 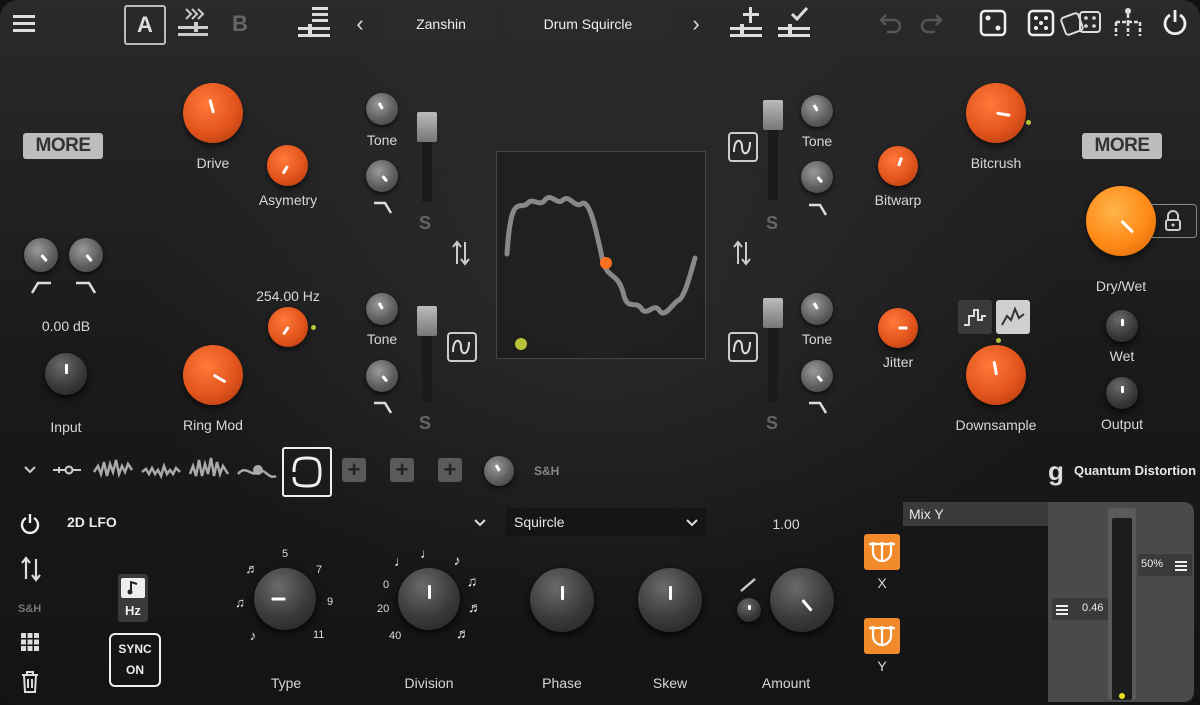 What do you see at coordinates (66, 374) in the screenshot?
I see `input-knob` at bounding box center [66, 374].